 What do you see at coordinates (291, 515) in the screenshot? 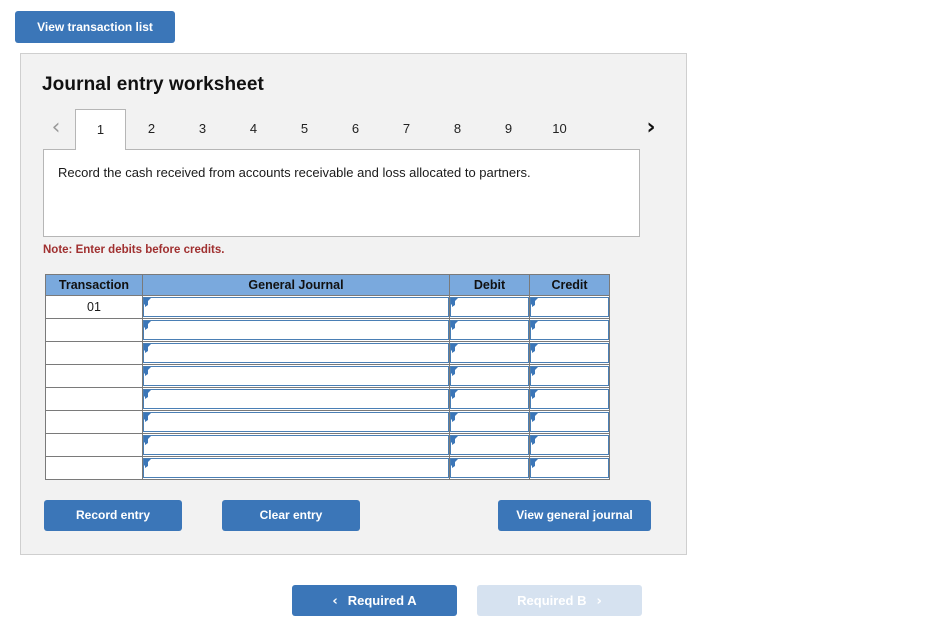
I see `clear-entry-button: Clear entry` at bounding box center [291, 515].